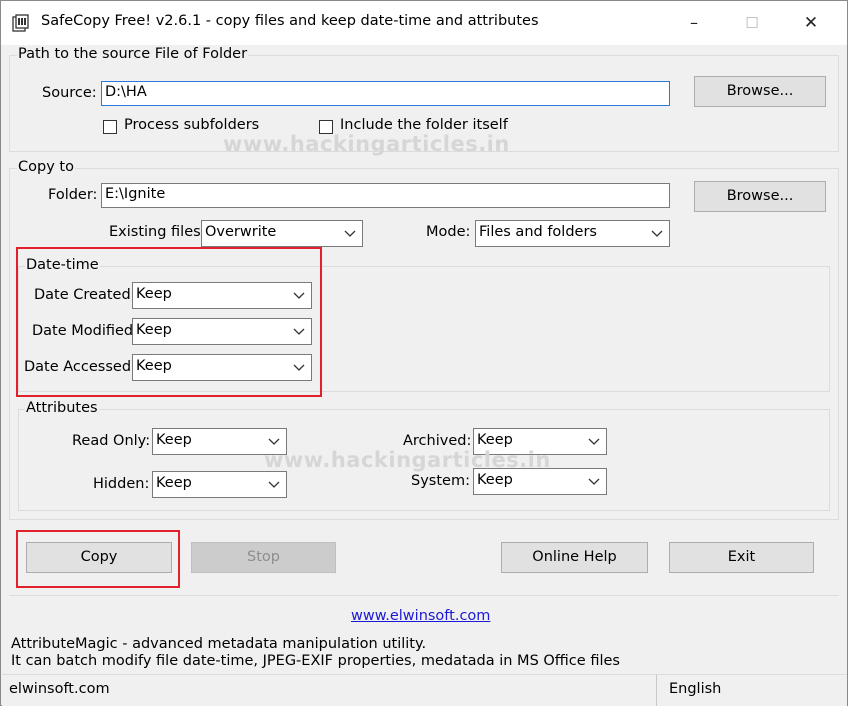 Image resolution: width=848 pixels, height=706 pixels. What do you see at coordinates (46, 167) in the screenshot?
I see `copyto-group-label: Copy to` at bounding box center [46, 167].